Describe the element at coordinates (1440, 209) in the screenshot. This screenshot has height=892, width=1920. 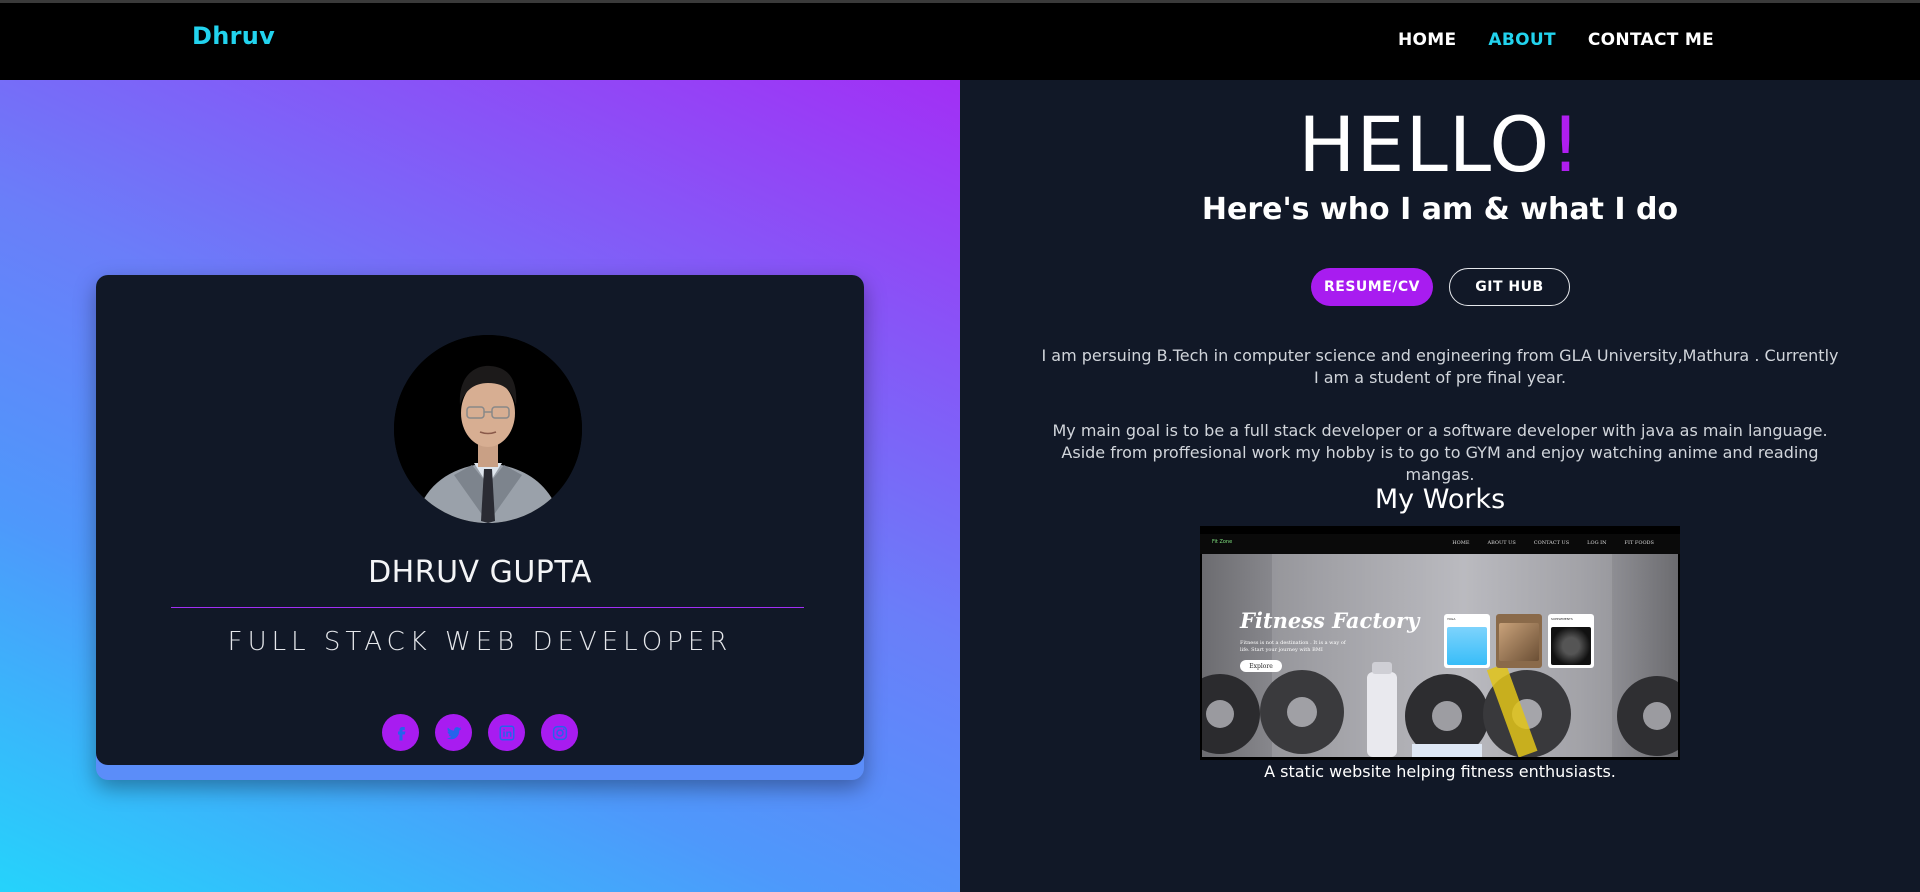
I see `about-subtitle: Here's who I am & what I do` at that location.